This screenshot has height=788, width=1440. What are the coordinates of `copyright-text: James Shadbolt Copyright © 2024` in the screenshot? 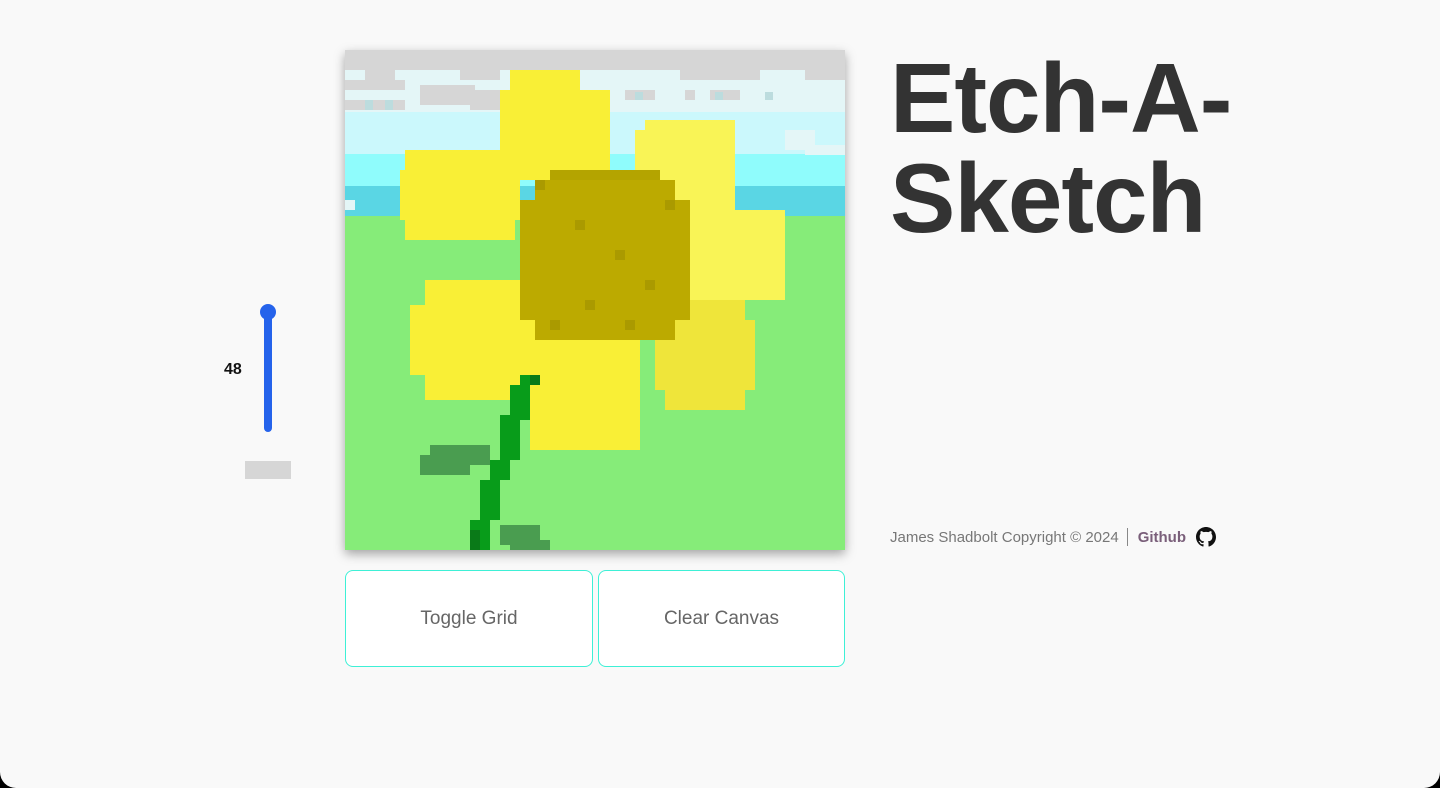 It's located at (1004, 537).